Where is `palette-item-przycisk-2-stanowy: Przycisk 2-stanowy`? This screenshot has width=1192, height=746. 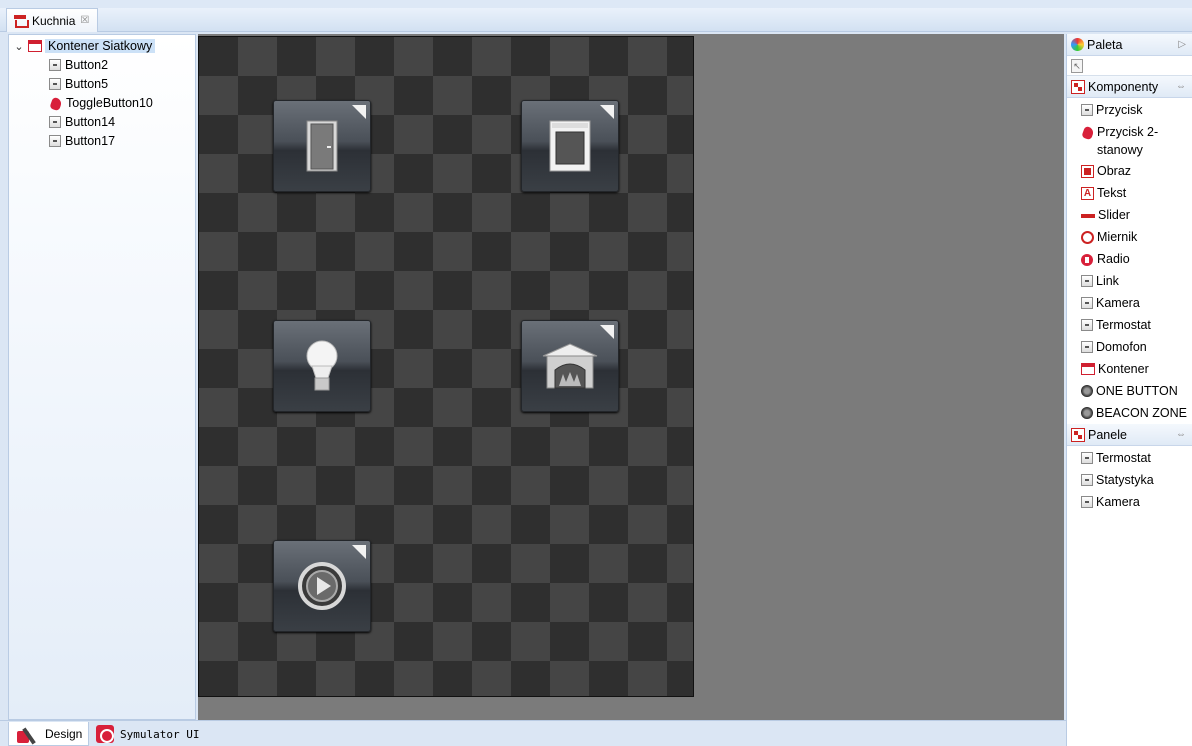
palette-item-przycisk-2-stanowy: Przycisk 2-stanowy is located at coordinates (1129, 139).